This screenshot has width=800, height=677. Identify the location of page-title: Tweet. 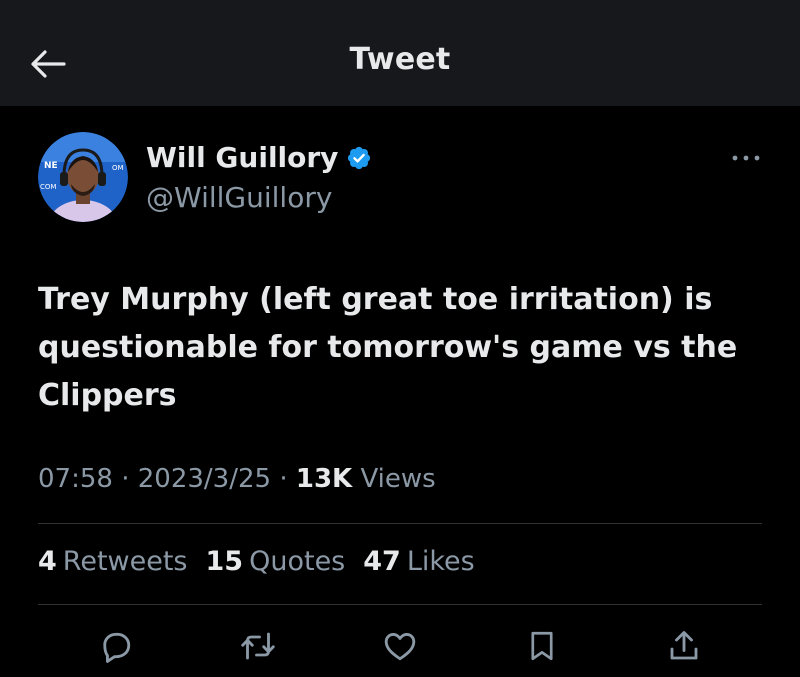
(400, 59).